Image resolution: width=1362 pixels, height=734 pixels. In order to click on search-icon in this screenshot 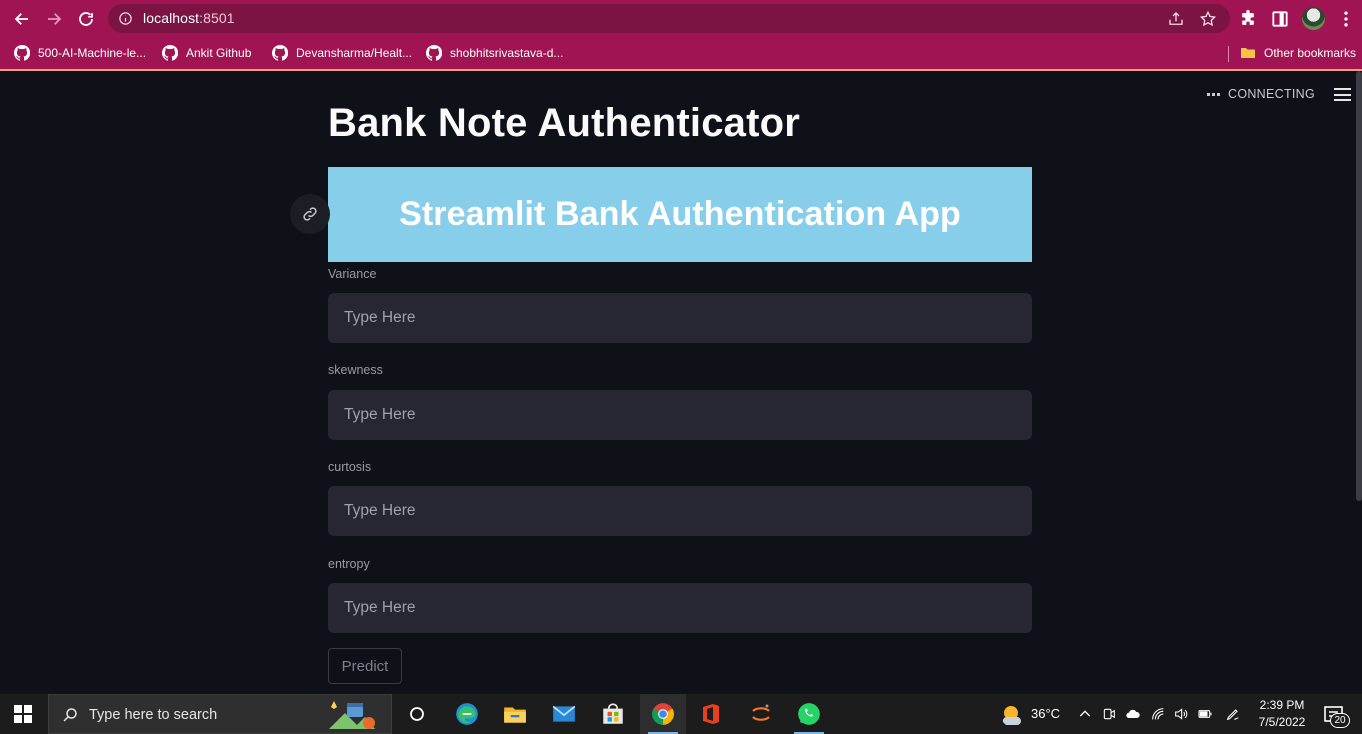, I will do `click(70, 715)`.